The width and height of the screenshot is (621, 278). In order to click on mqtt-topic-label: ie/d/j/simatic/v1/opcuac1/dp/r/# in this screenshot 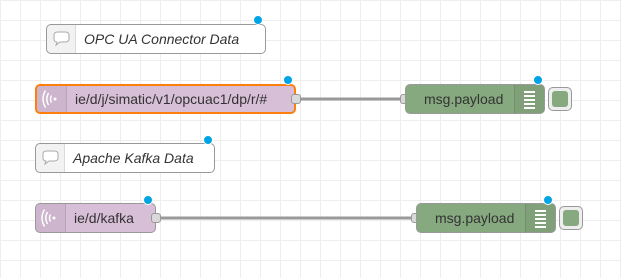, I will do `click(171, 99)`.